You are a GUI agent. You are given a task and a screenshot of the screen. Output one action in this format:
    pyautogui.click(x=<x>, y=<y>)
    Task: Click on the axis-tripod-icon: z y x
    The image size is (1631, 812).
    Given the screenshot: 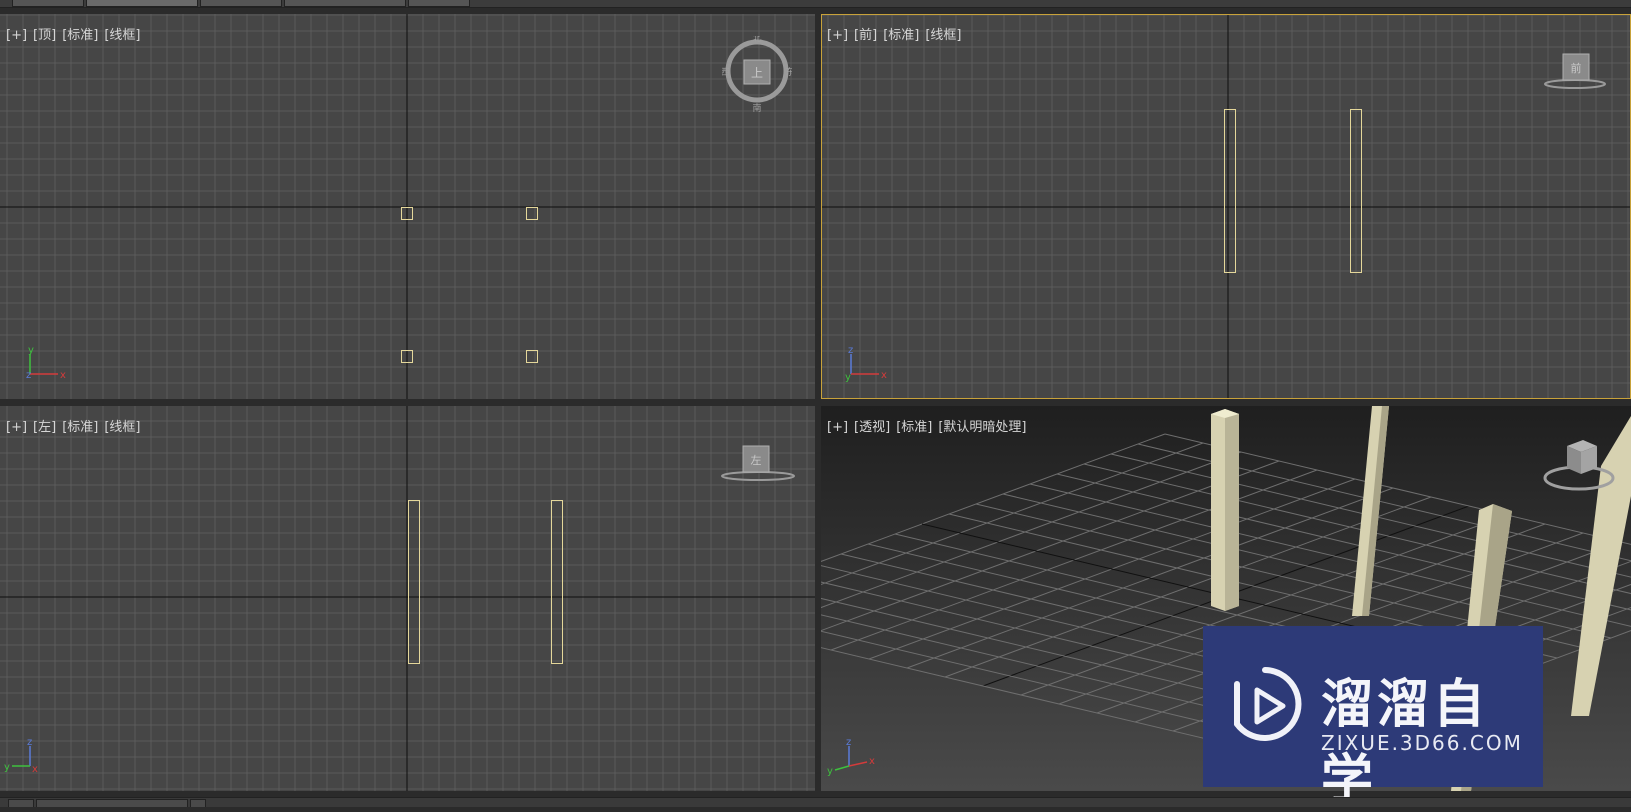 What is the action you would take?
    pyautogui.click(x=21, y=756)
    